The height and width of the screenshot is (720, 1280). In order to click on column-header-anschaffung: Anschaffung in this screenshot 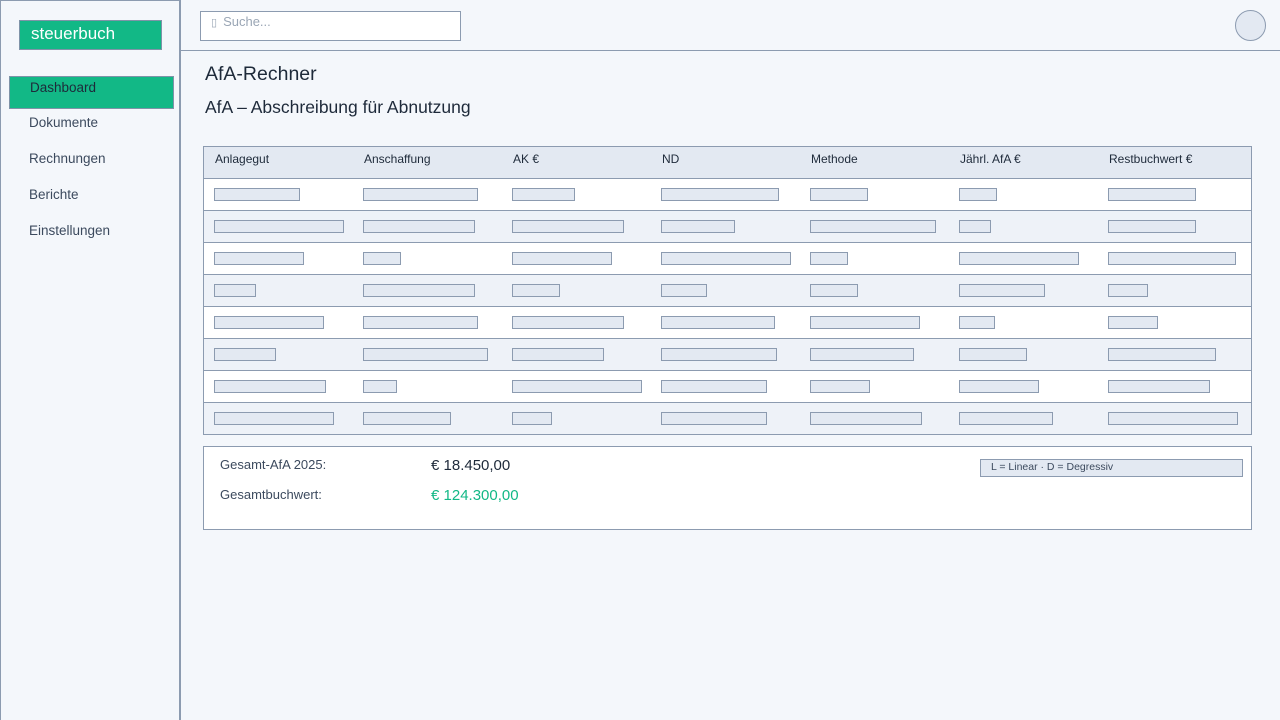, I will do `click(427, 162)`.